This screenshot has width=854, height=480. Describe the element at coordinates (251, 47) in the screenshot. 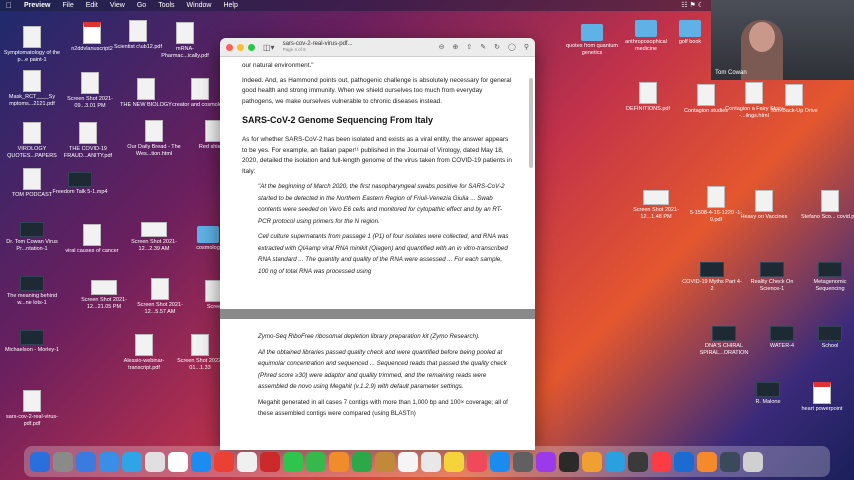

I see `fullscreen-icon` at that location.